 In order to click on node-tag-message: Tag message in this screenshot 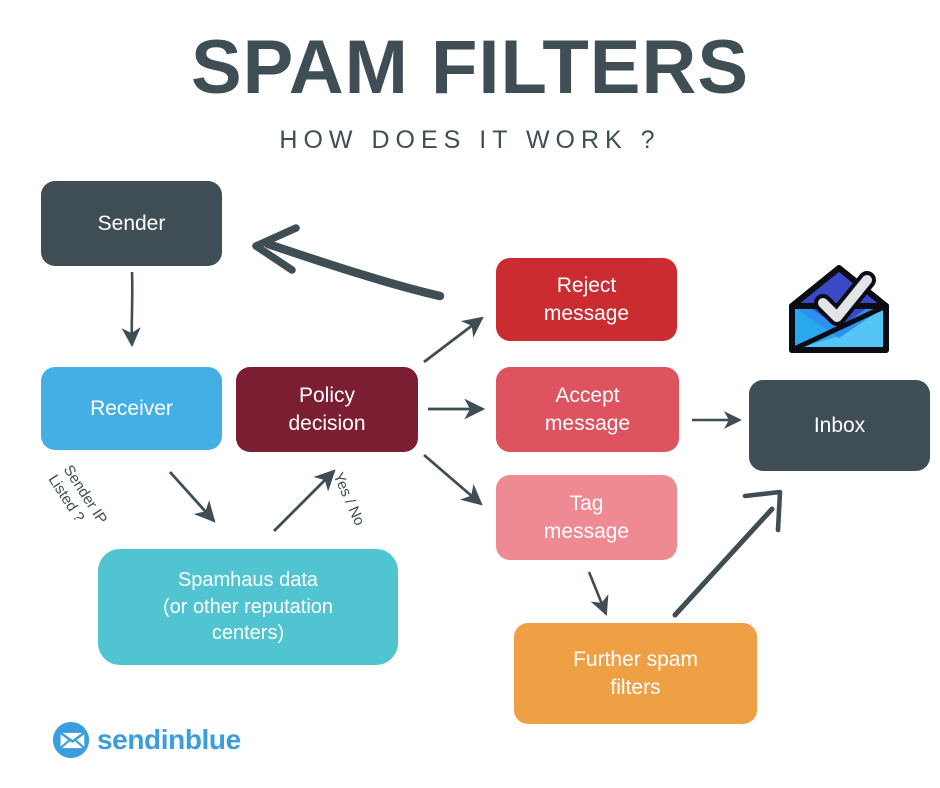, I will do `click(586, 517)`.